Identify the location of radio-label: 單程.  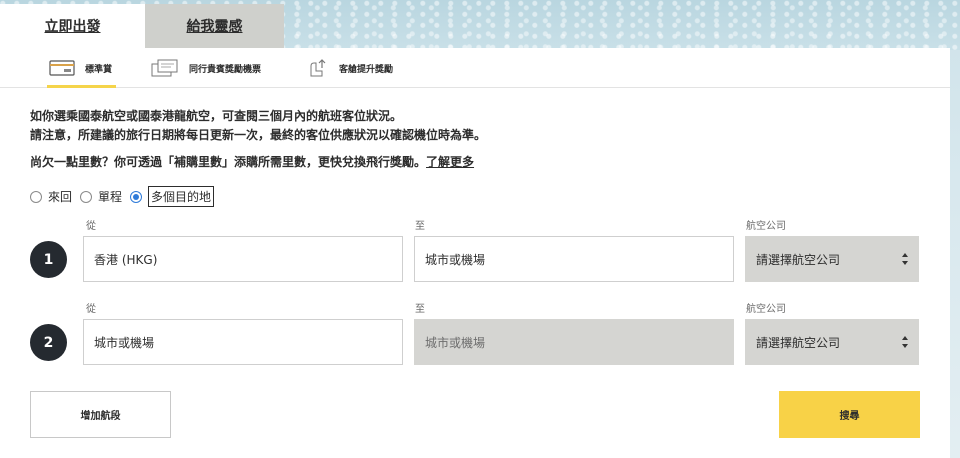
(110, 197).